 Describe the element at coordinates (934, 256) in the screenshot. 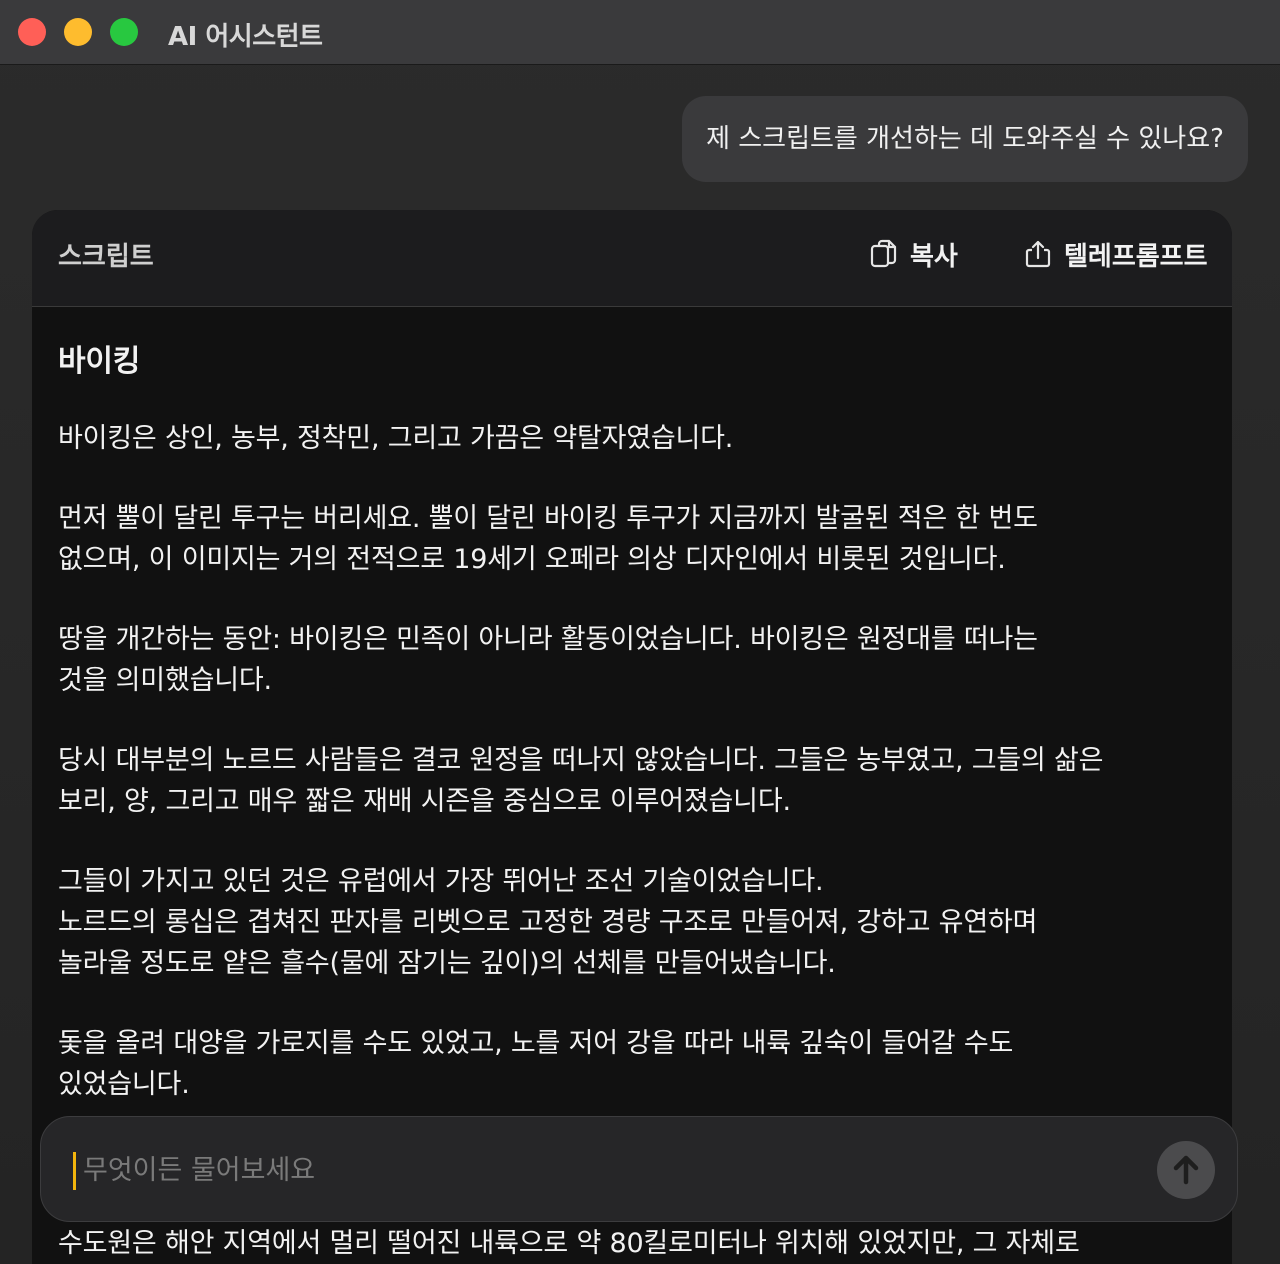

I see `copy-button-label: 복사` at that location.